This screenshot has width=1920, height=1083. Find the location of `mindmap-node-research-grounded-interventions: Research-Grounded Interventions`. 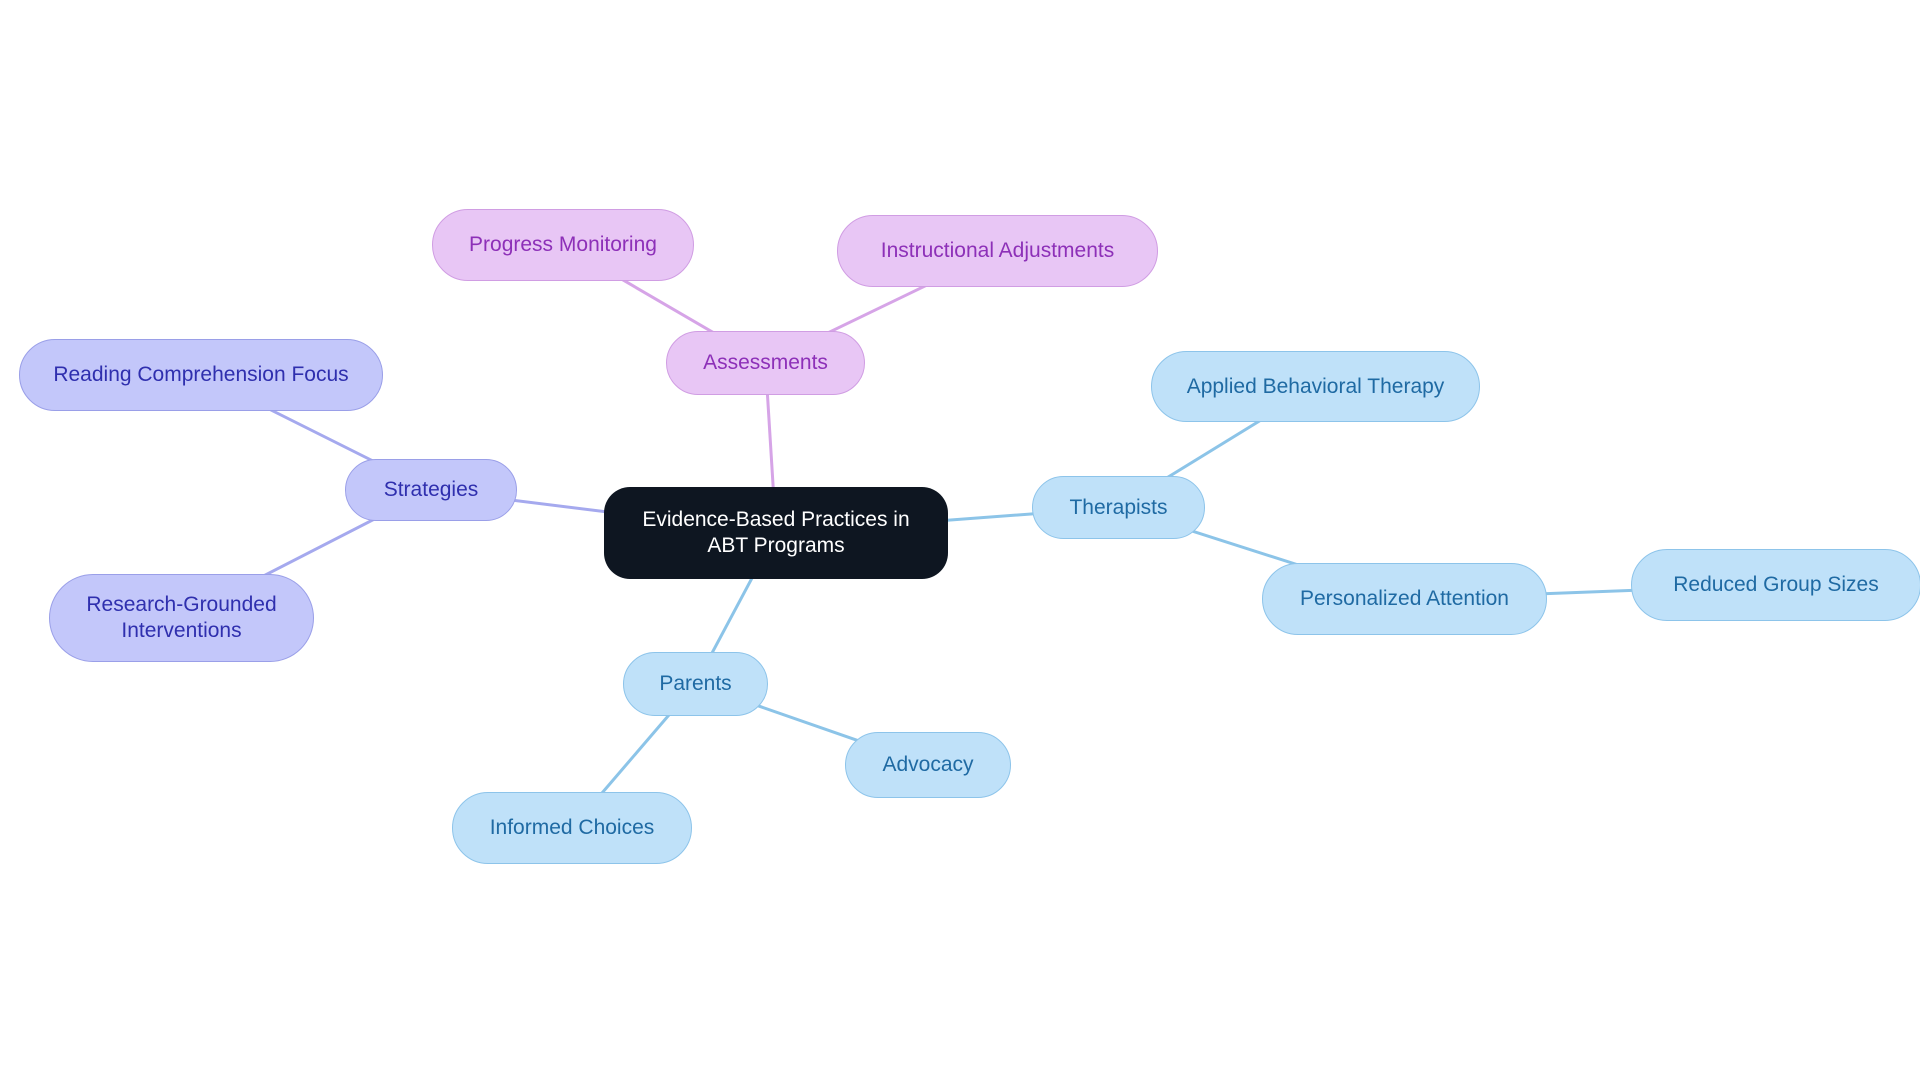

mindmap-node-research-grounded-interventions: Research-Grounded Interventions is located at coordinates (181, 618).